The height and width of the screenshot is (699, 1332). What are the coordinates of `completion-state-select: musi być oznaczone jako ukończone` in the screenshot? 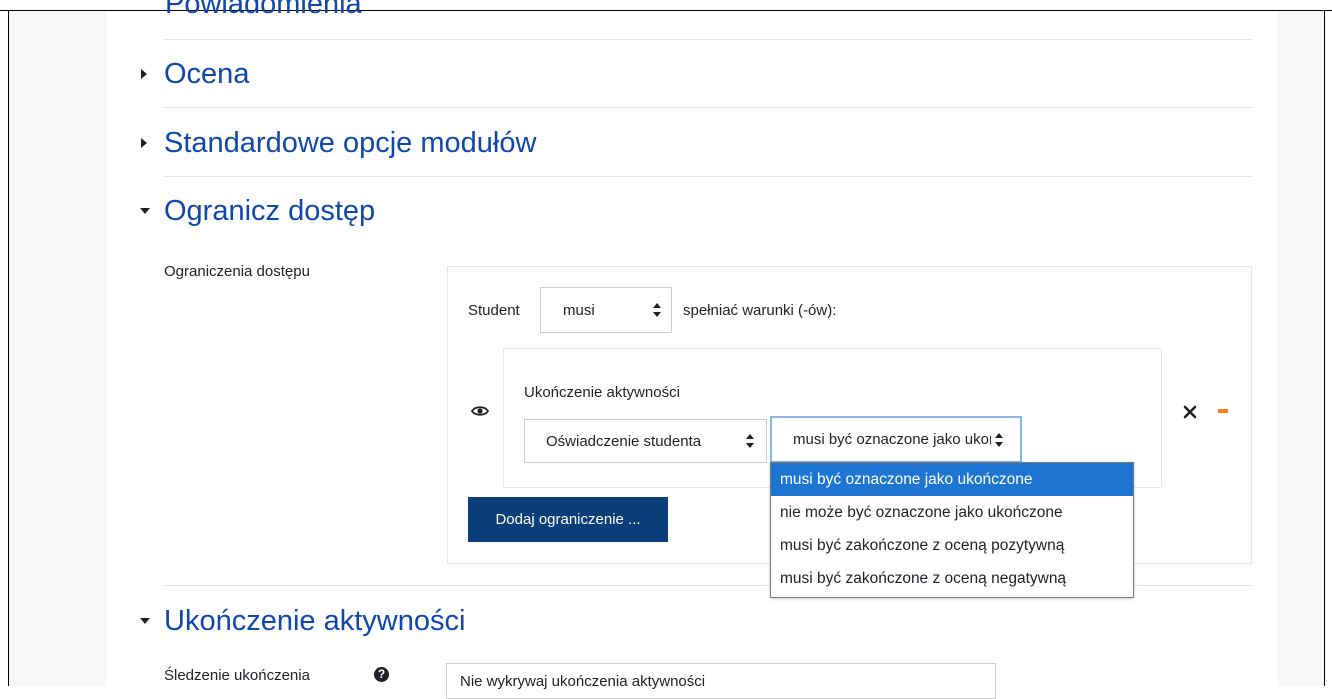 It's located at (896, 439).